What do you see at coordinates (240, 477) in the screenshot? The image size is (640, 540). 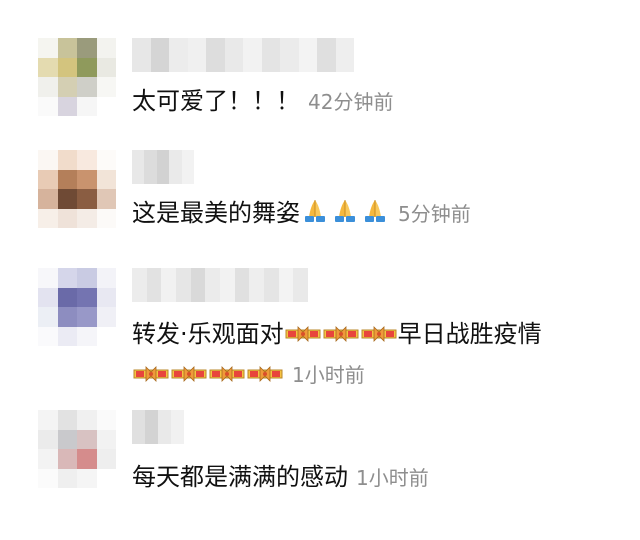 I see `comment-text: 每天都是满满的感动` at bounding box center [240, 477].